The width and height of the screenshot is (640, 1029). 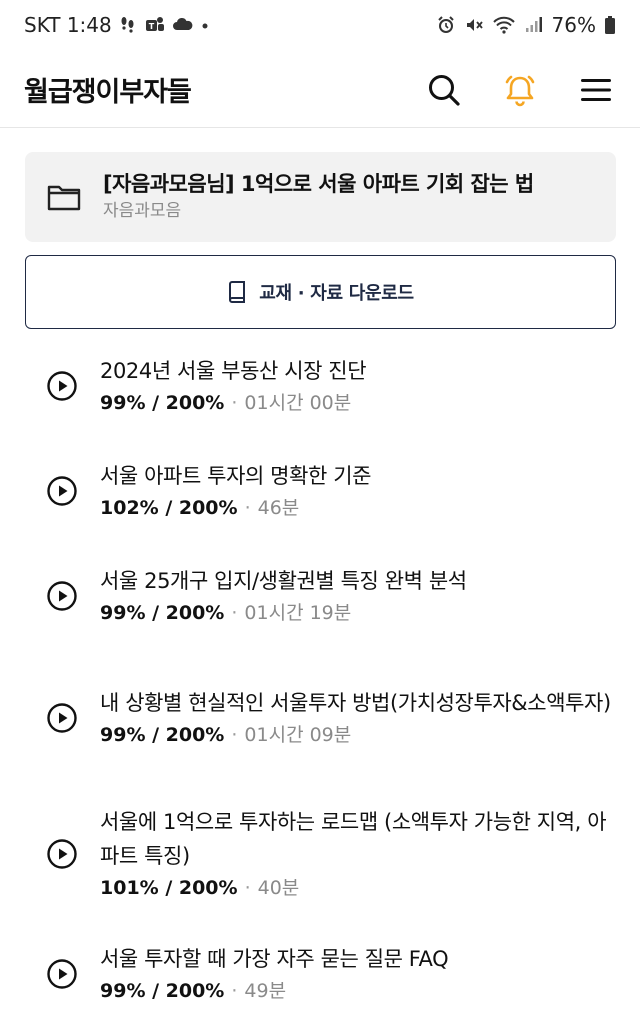 I want to click on lesson-progress: 102% / 200%, so click(x=169, y=508).